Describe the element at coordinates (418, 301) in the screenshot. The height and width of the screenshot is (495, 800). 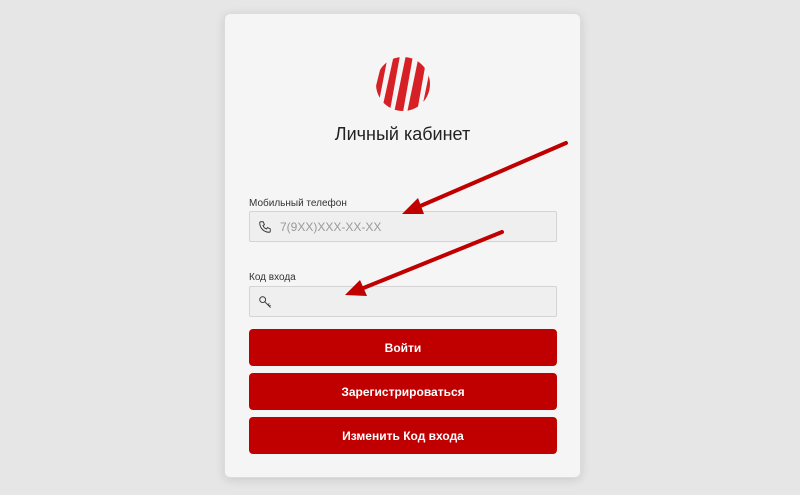
I see `code-input` at that location.